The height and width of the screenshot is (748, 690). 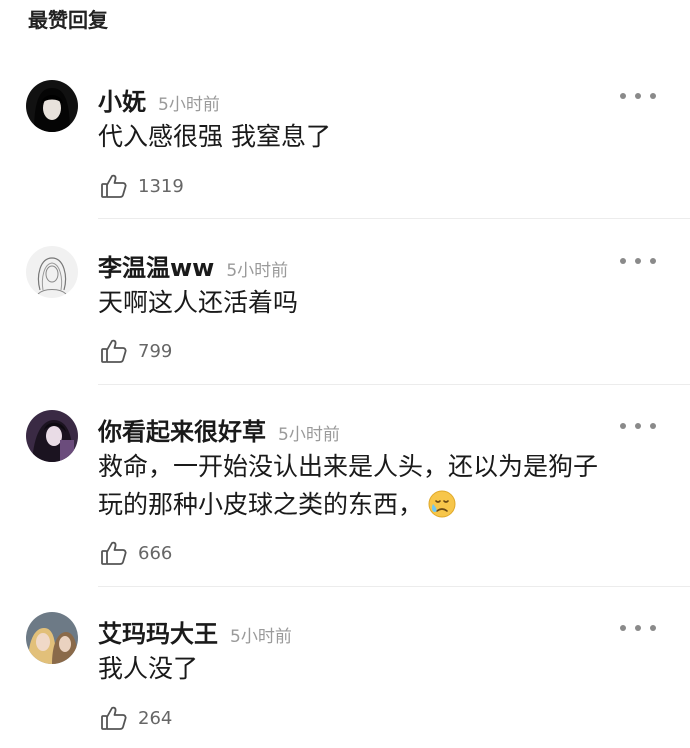 I want to click on like-count: 1319, so click(x=161, y=186).